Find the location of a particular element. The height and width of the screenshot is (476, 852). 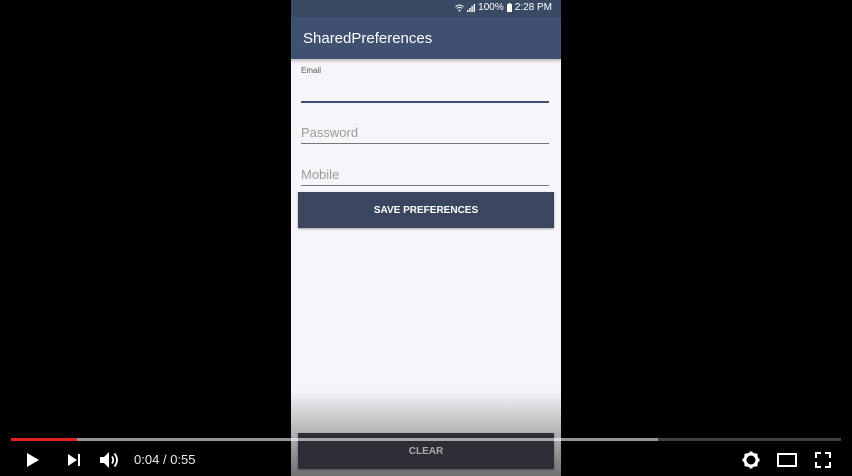

battery-icon is located at coordinates (509, 7).